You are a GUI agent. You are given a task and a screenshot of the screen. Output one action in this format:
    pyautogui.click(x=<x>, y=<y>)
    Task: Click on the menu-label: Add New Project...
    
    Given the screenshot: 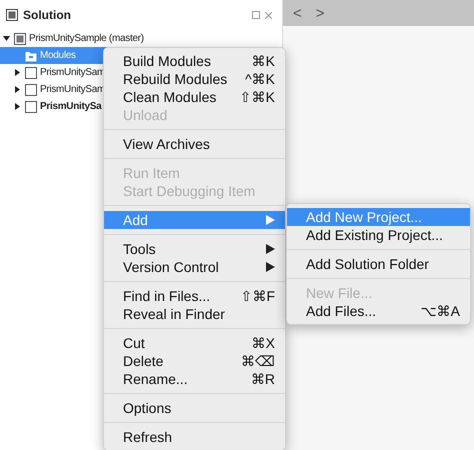 What is the action you would take?
    pyautogui.click(x=364, y=217)
    